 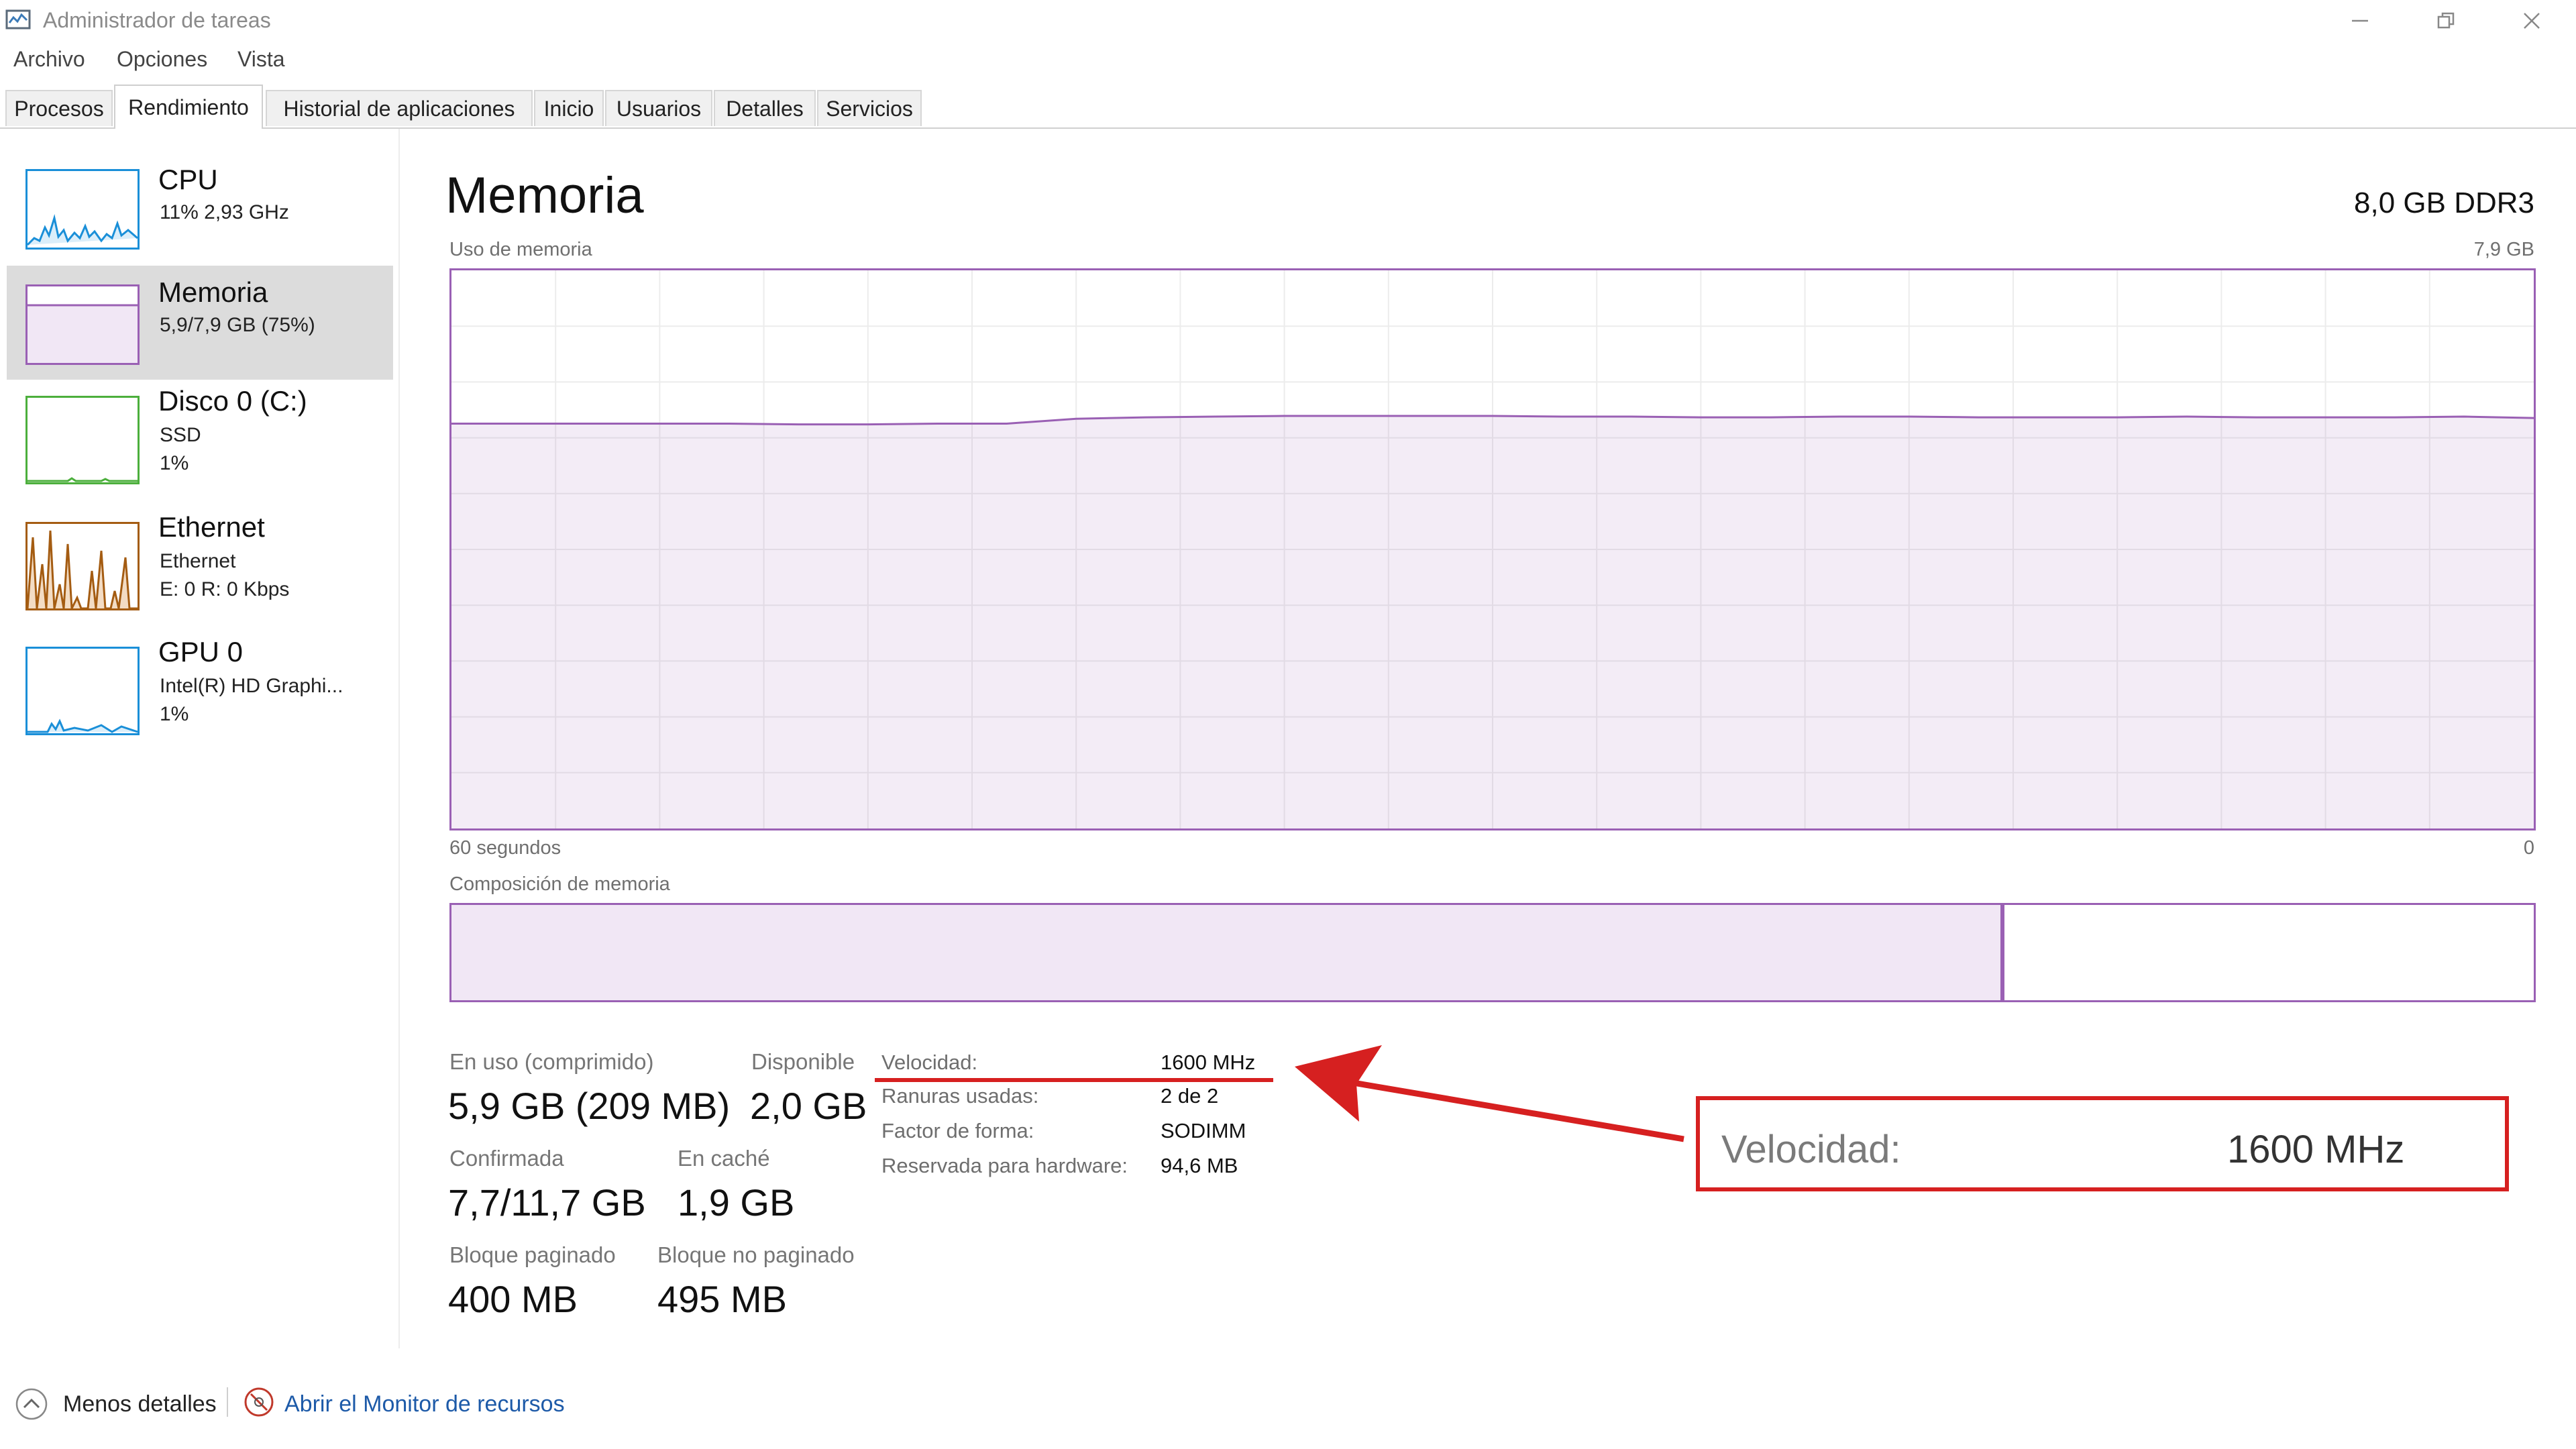 I want to click on resource-monitor-icon, so click(x=259, y=1402).